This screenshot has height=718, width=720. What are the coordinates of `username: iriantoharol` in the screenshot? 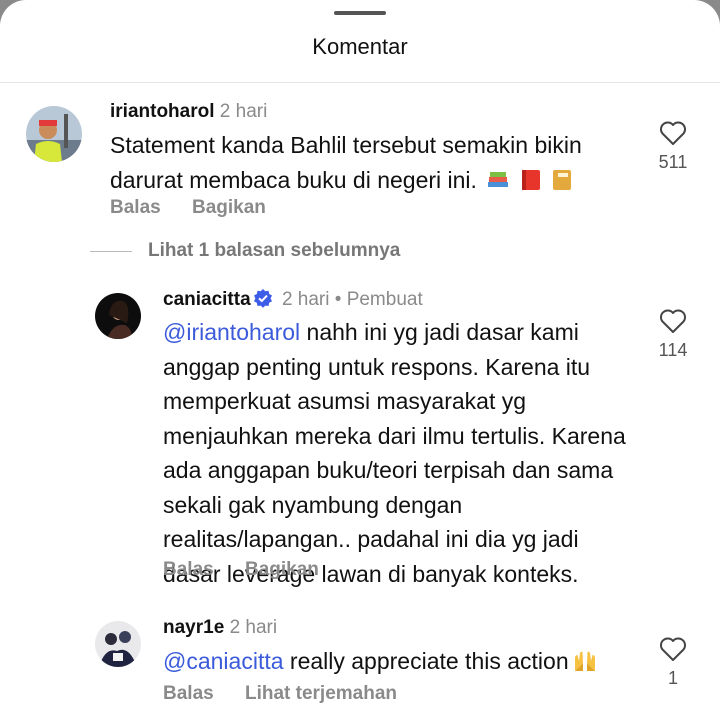 It's located at (162, 111).